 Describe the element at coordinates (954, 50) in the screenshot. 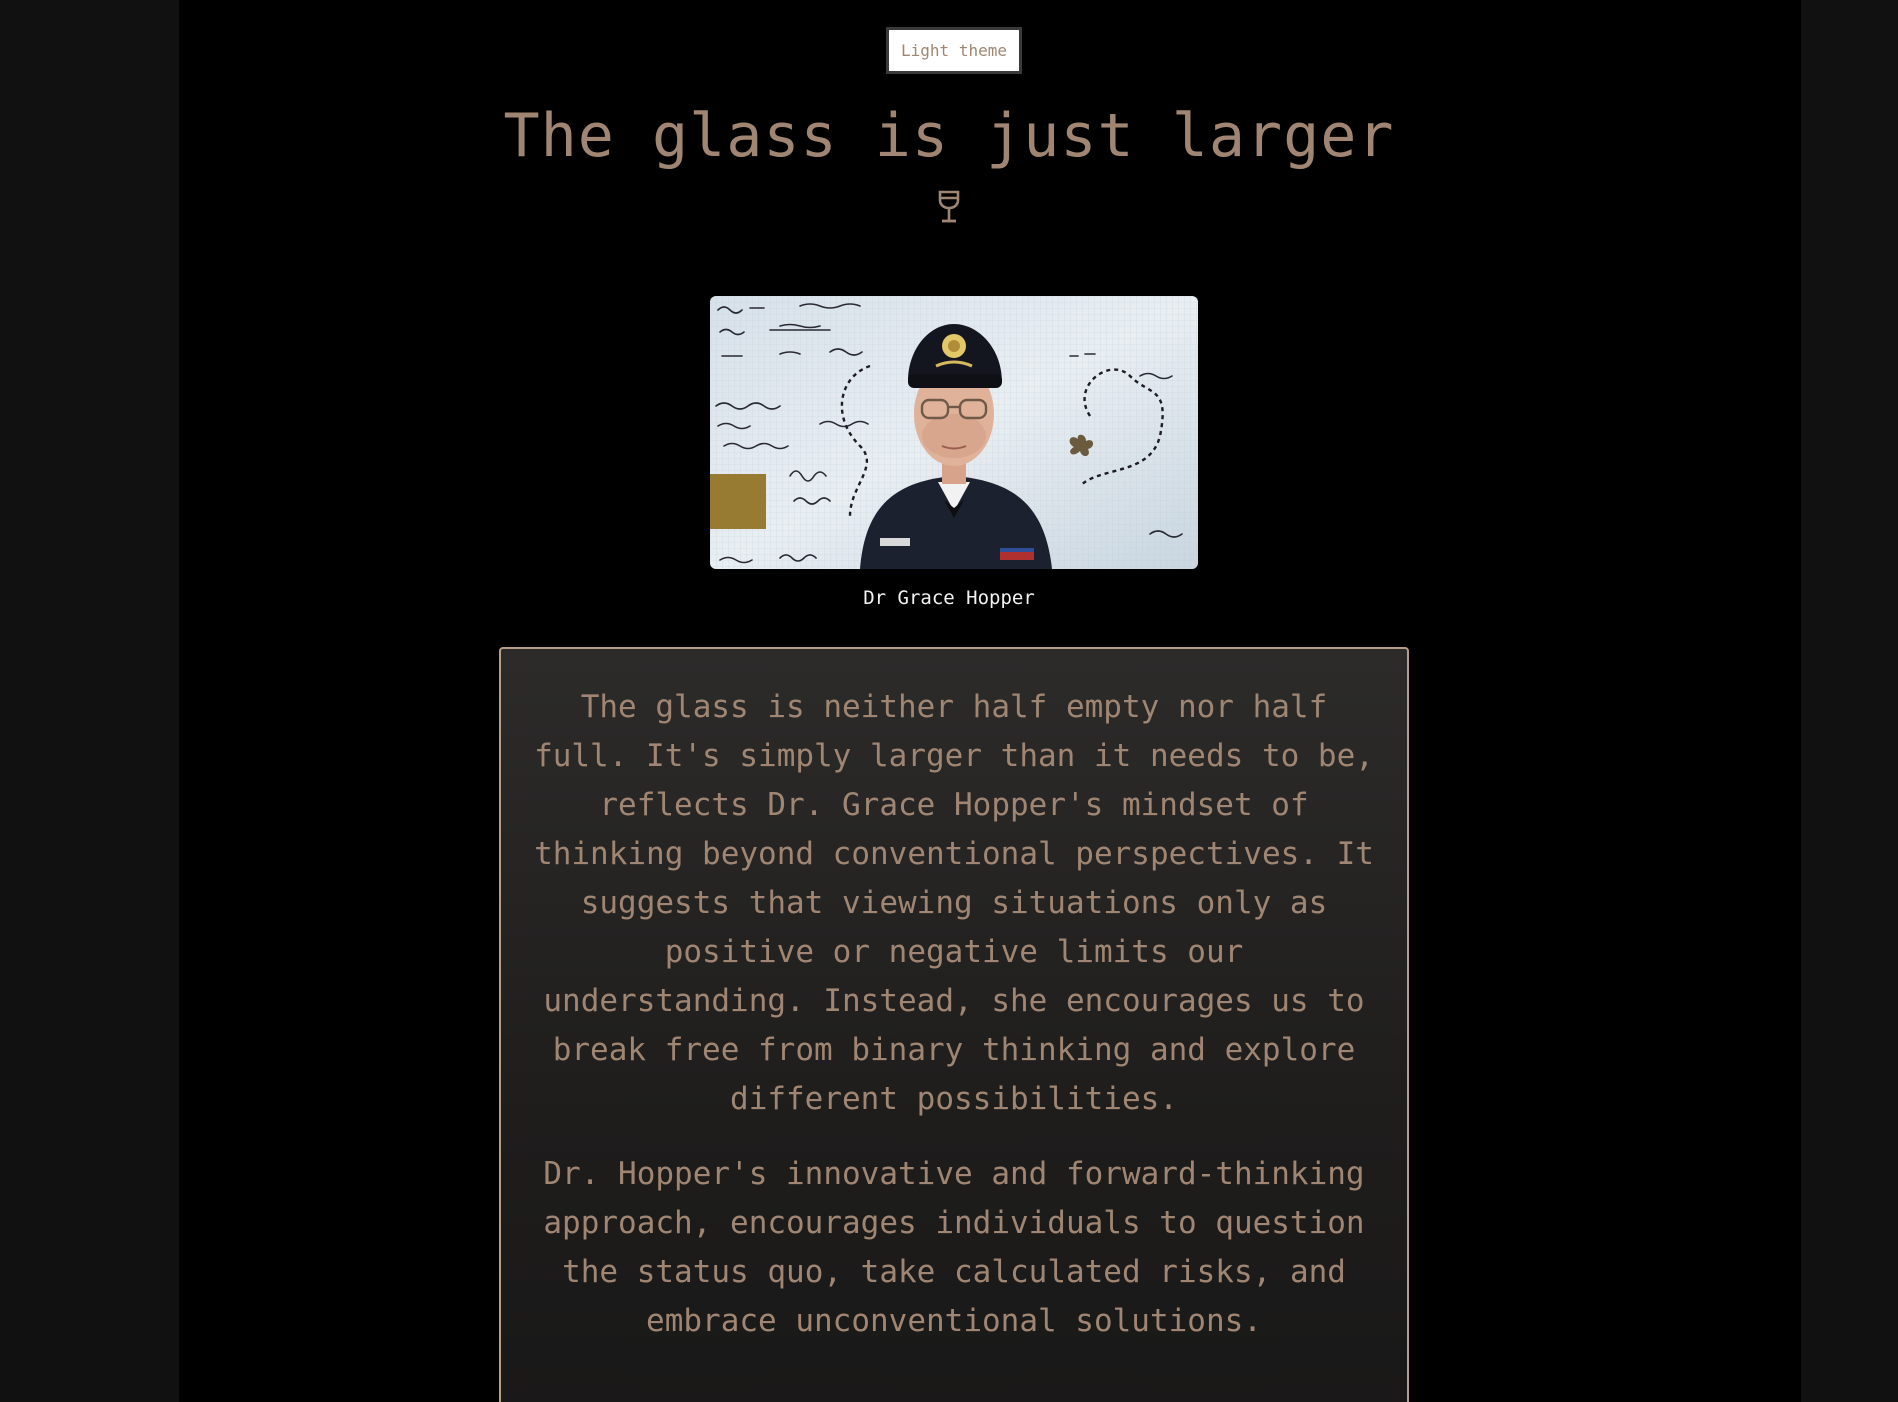

I see `theme-toggle-button: Light theme` at that location.